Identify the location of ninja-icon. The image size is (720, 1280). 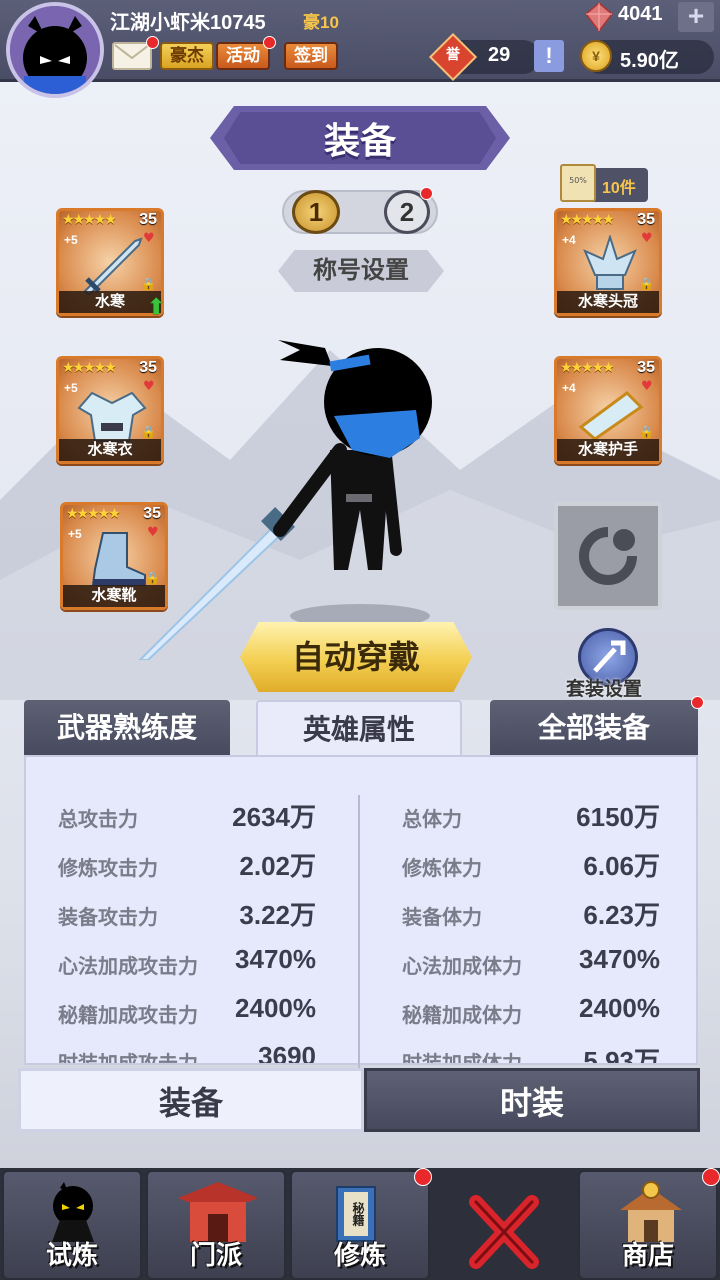
(73, 1212).